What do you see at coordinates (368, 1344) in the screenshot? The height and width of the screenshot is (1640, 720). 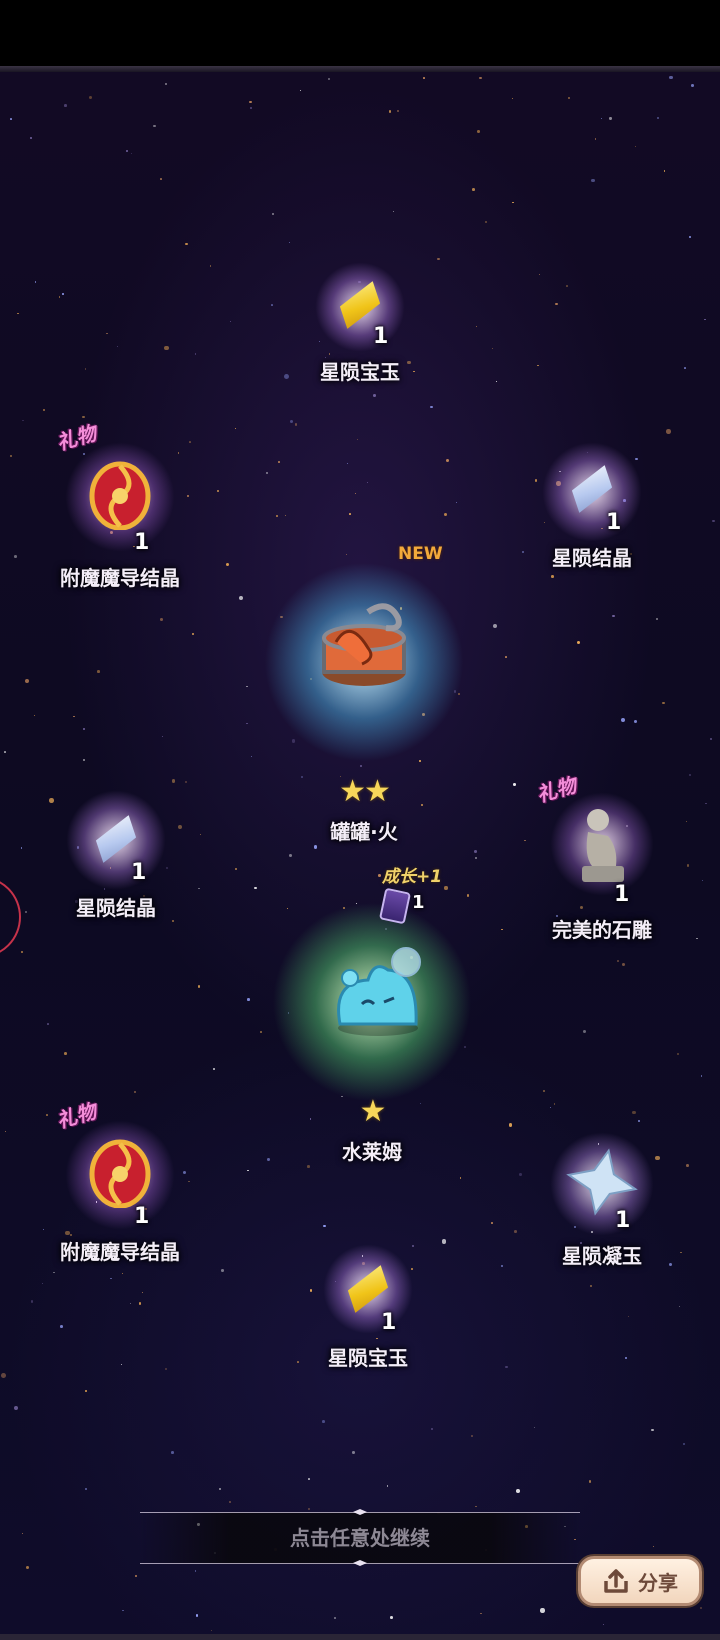 I see `reward-item-gem-bottom: 1 星陨宝玉` at bounding box center [368, 1344].